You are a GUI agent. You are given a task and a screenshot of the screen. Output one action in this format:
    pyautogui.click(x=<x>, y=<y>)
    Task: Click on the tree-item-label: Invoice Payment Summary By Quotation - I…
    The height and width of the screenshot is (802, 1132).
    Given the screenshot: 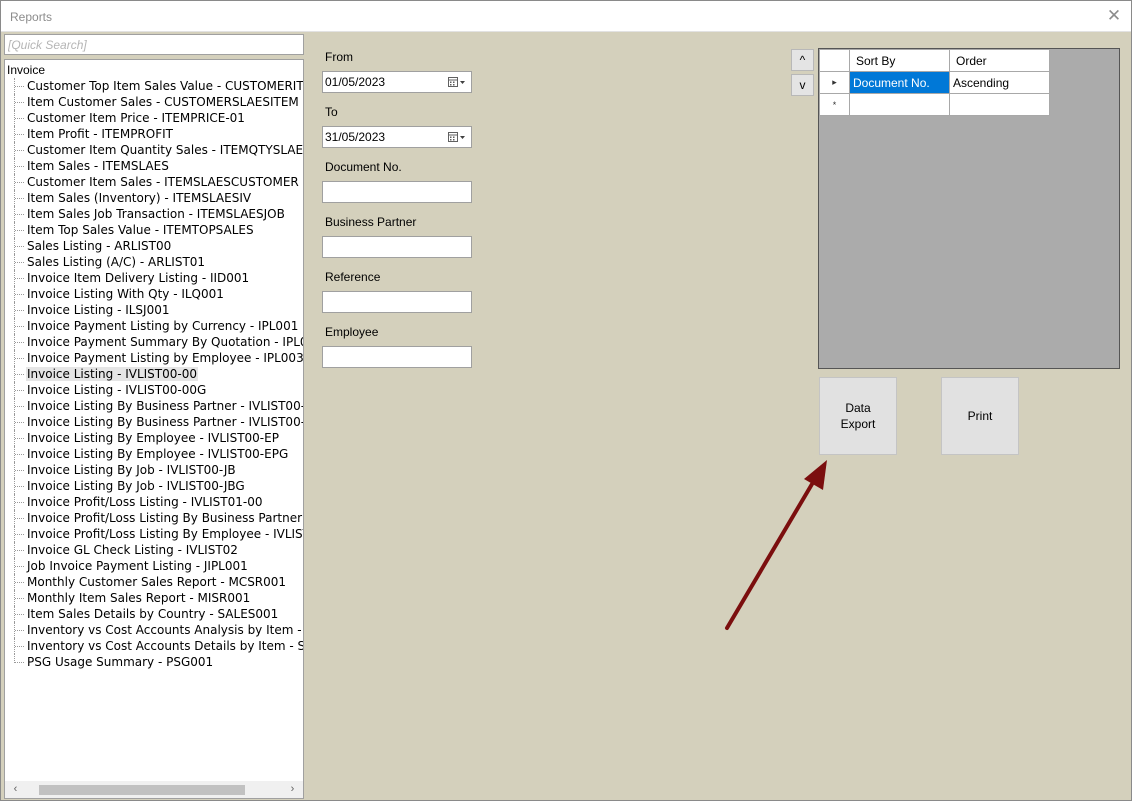 What is the action you would take?
    pyautogui.click(x=165, y=342)
    